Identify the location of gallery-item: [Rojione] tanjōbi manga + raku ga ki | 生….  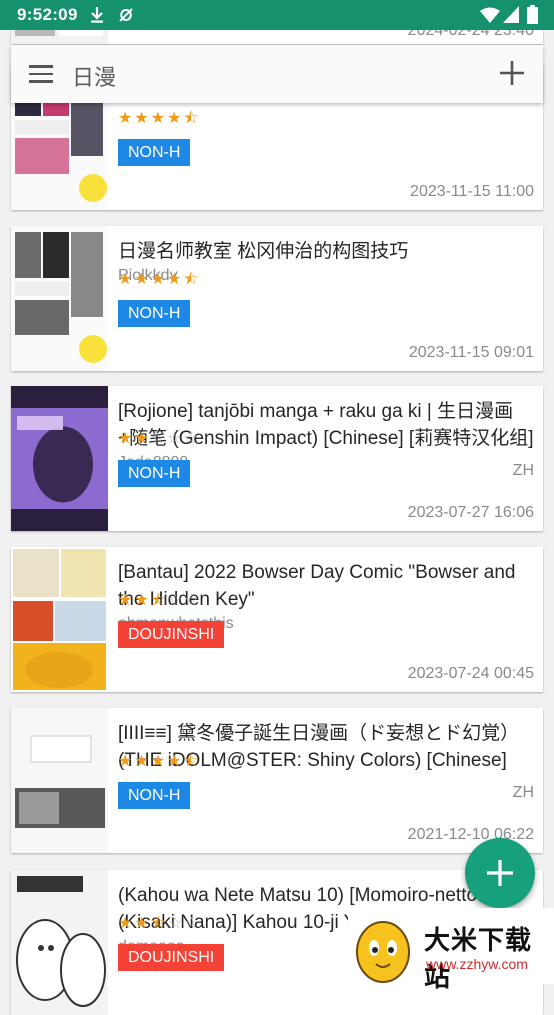
(277, 458).